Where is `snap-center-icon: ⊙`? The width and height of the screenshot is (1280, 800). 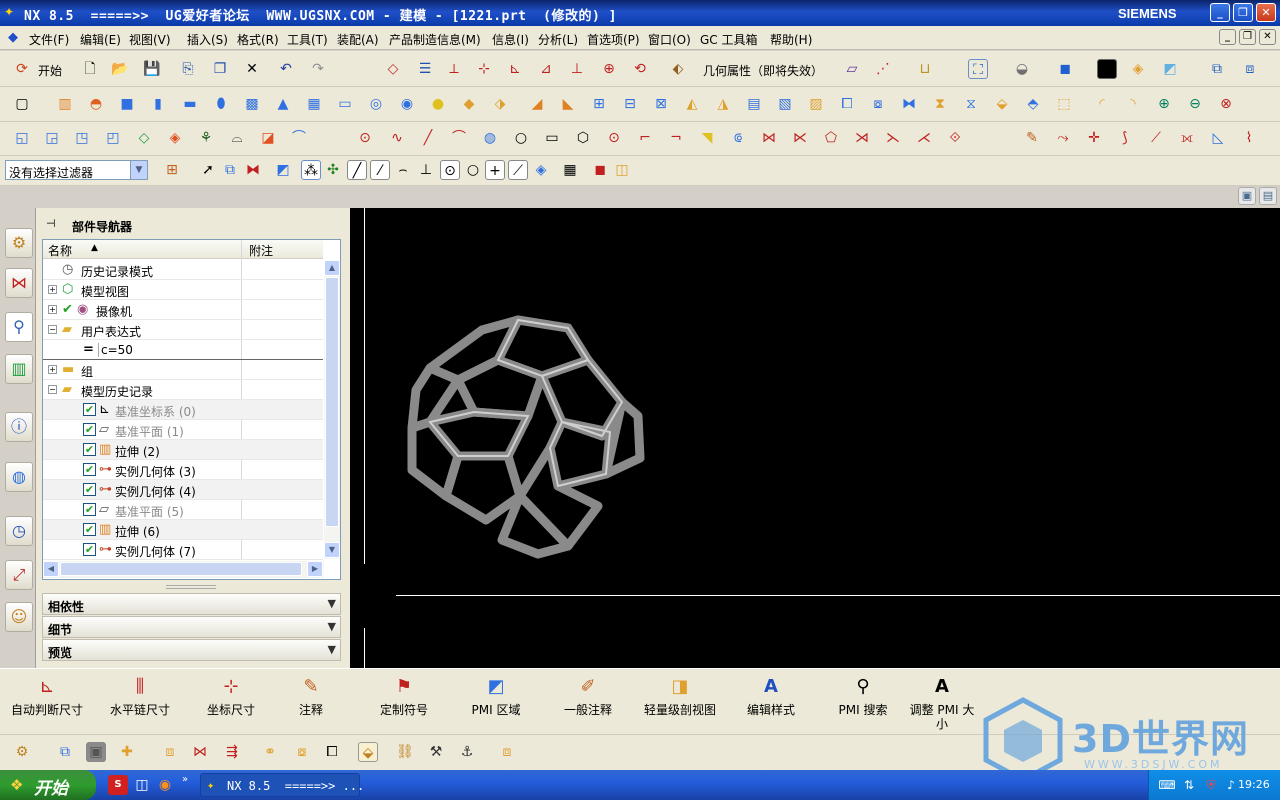 snap-center-icon: ⊙ is located at coordinates (450, 170).